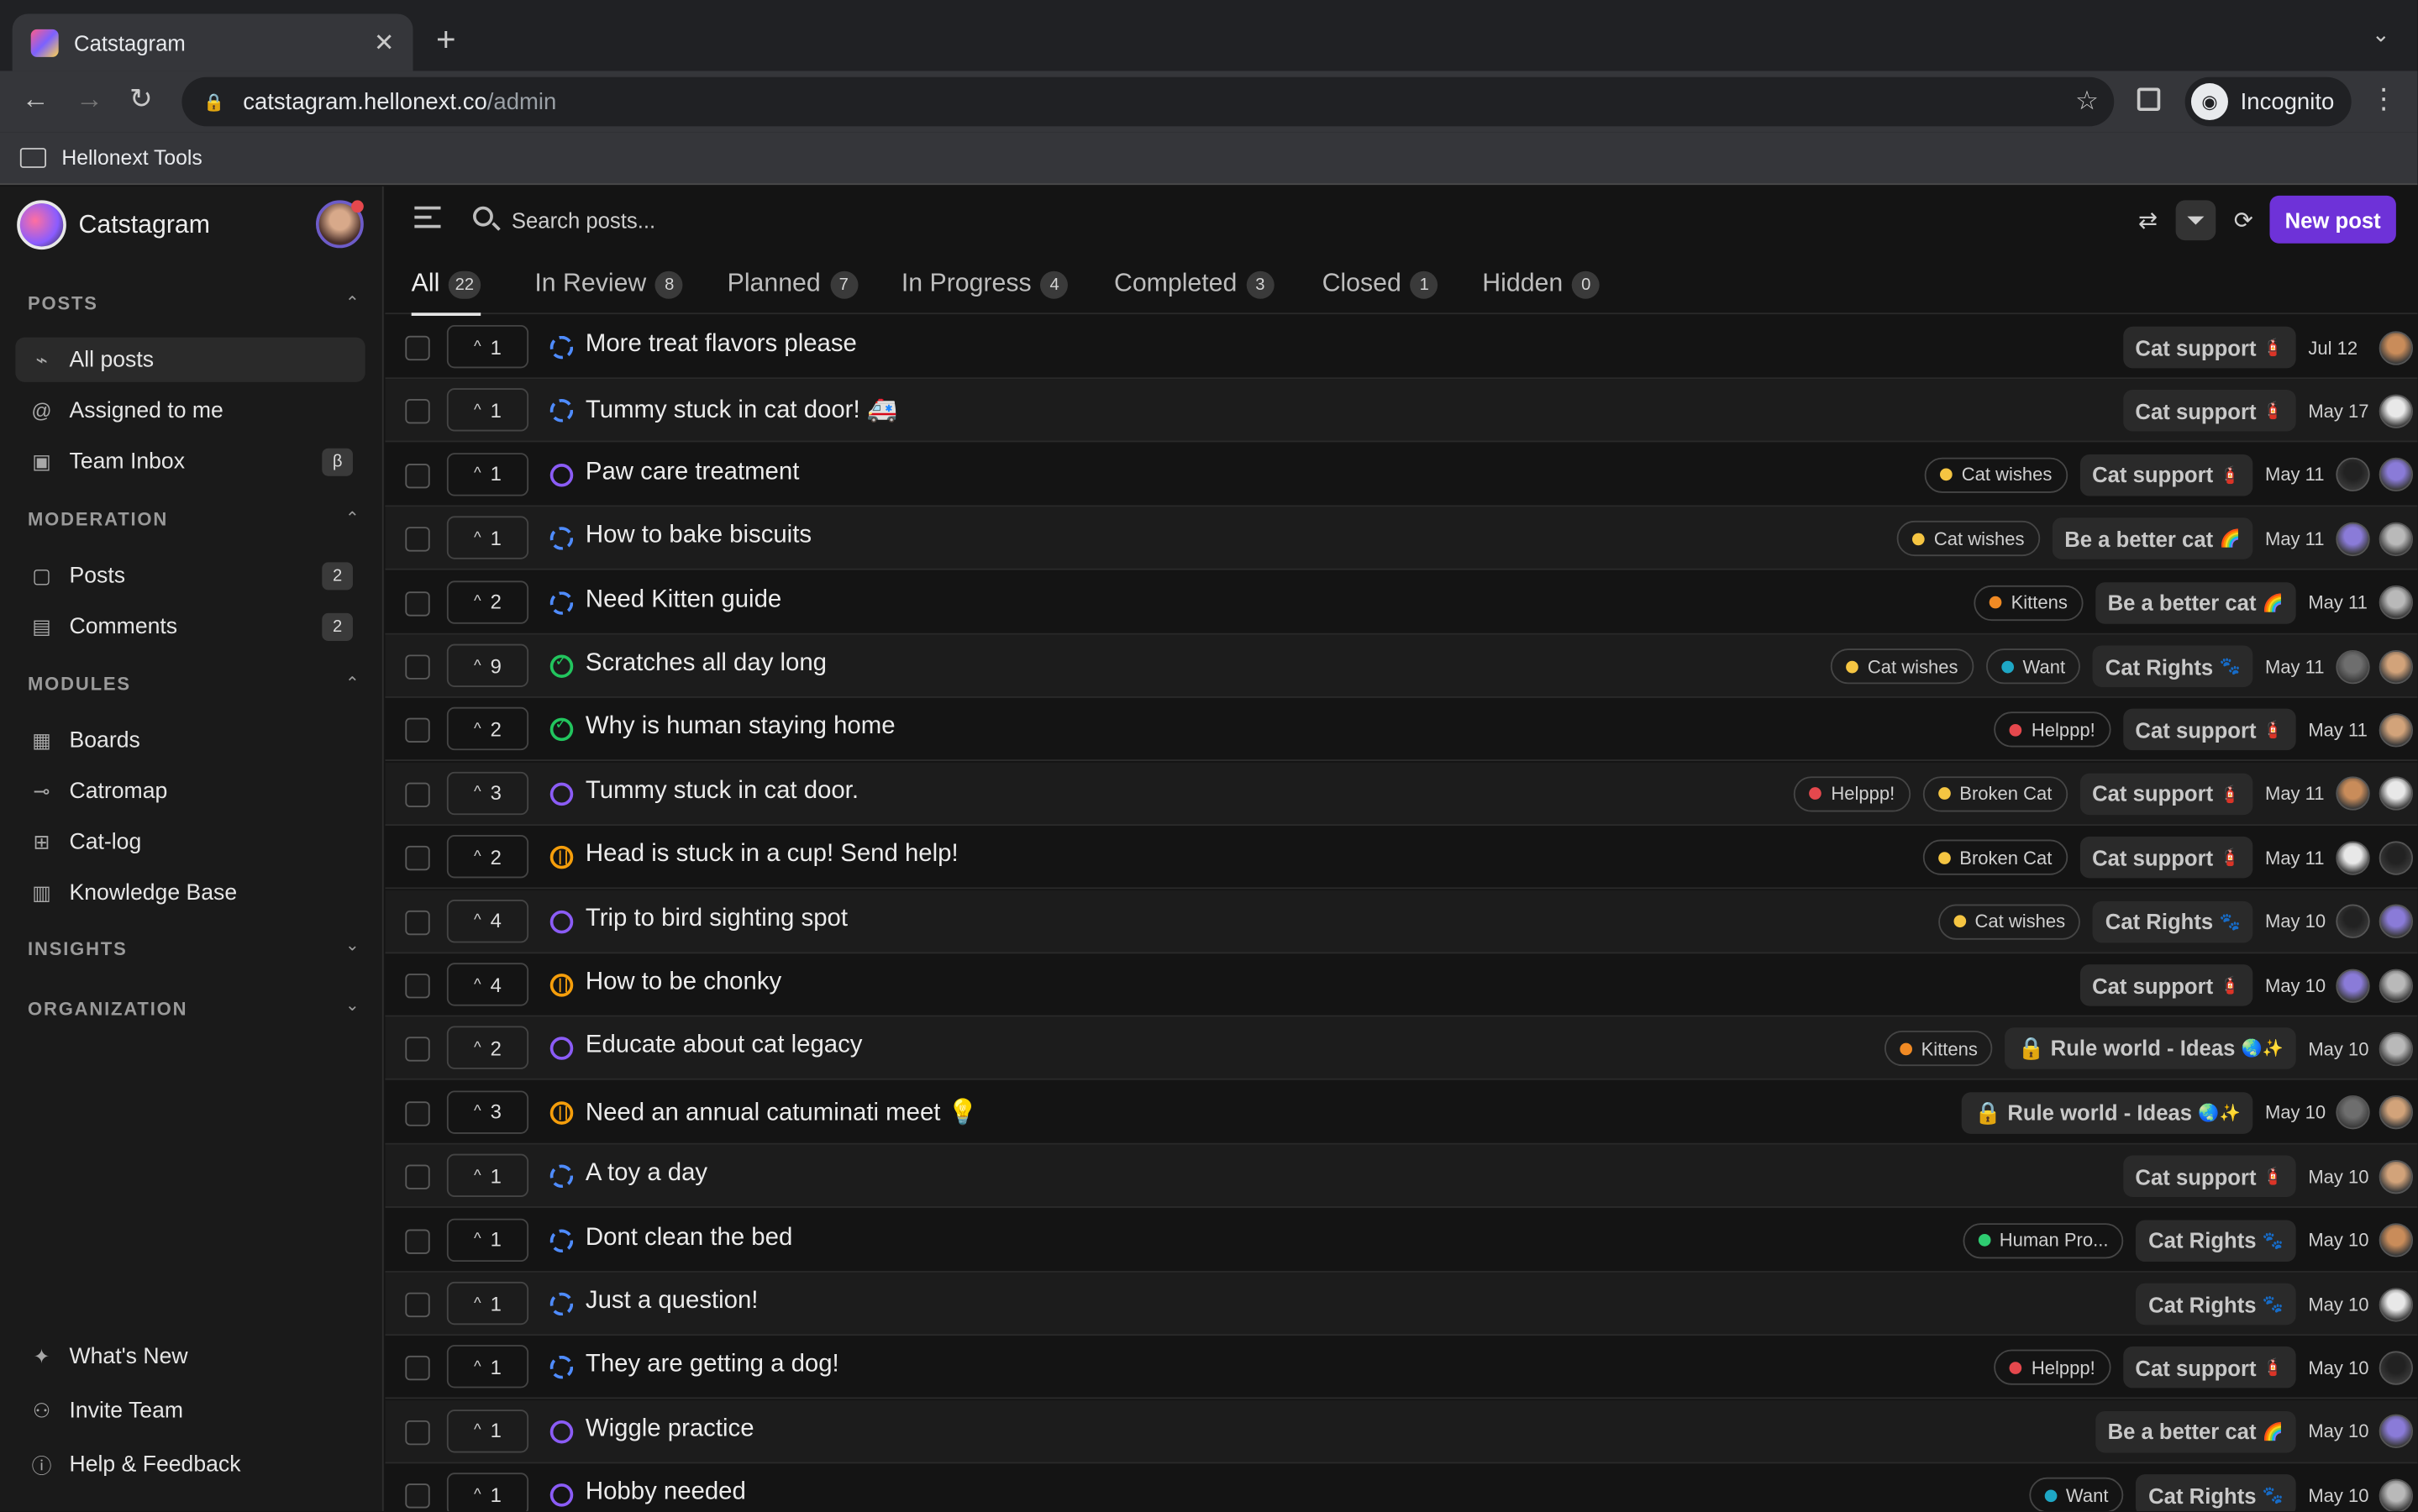 The width and height of the screenshot is (2418, 1512). Describe the element at coordinates (782, 1111) in the screenshot. I see `post-title: Need an annual catuminati meet 💡` at that location.